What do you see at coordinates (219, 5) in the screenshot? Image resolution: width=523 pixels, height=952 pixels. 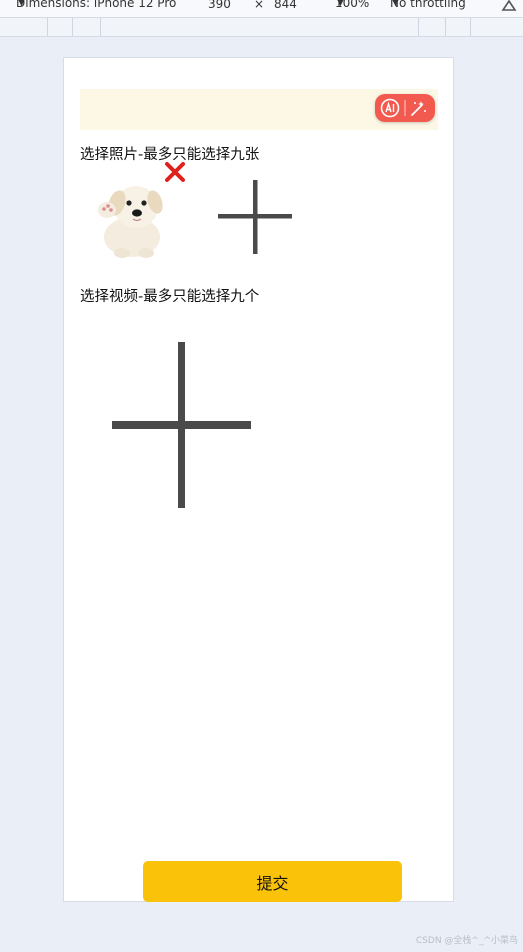 I see `viewport-width-input: 390` at bounding box center [219, 5].